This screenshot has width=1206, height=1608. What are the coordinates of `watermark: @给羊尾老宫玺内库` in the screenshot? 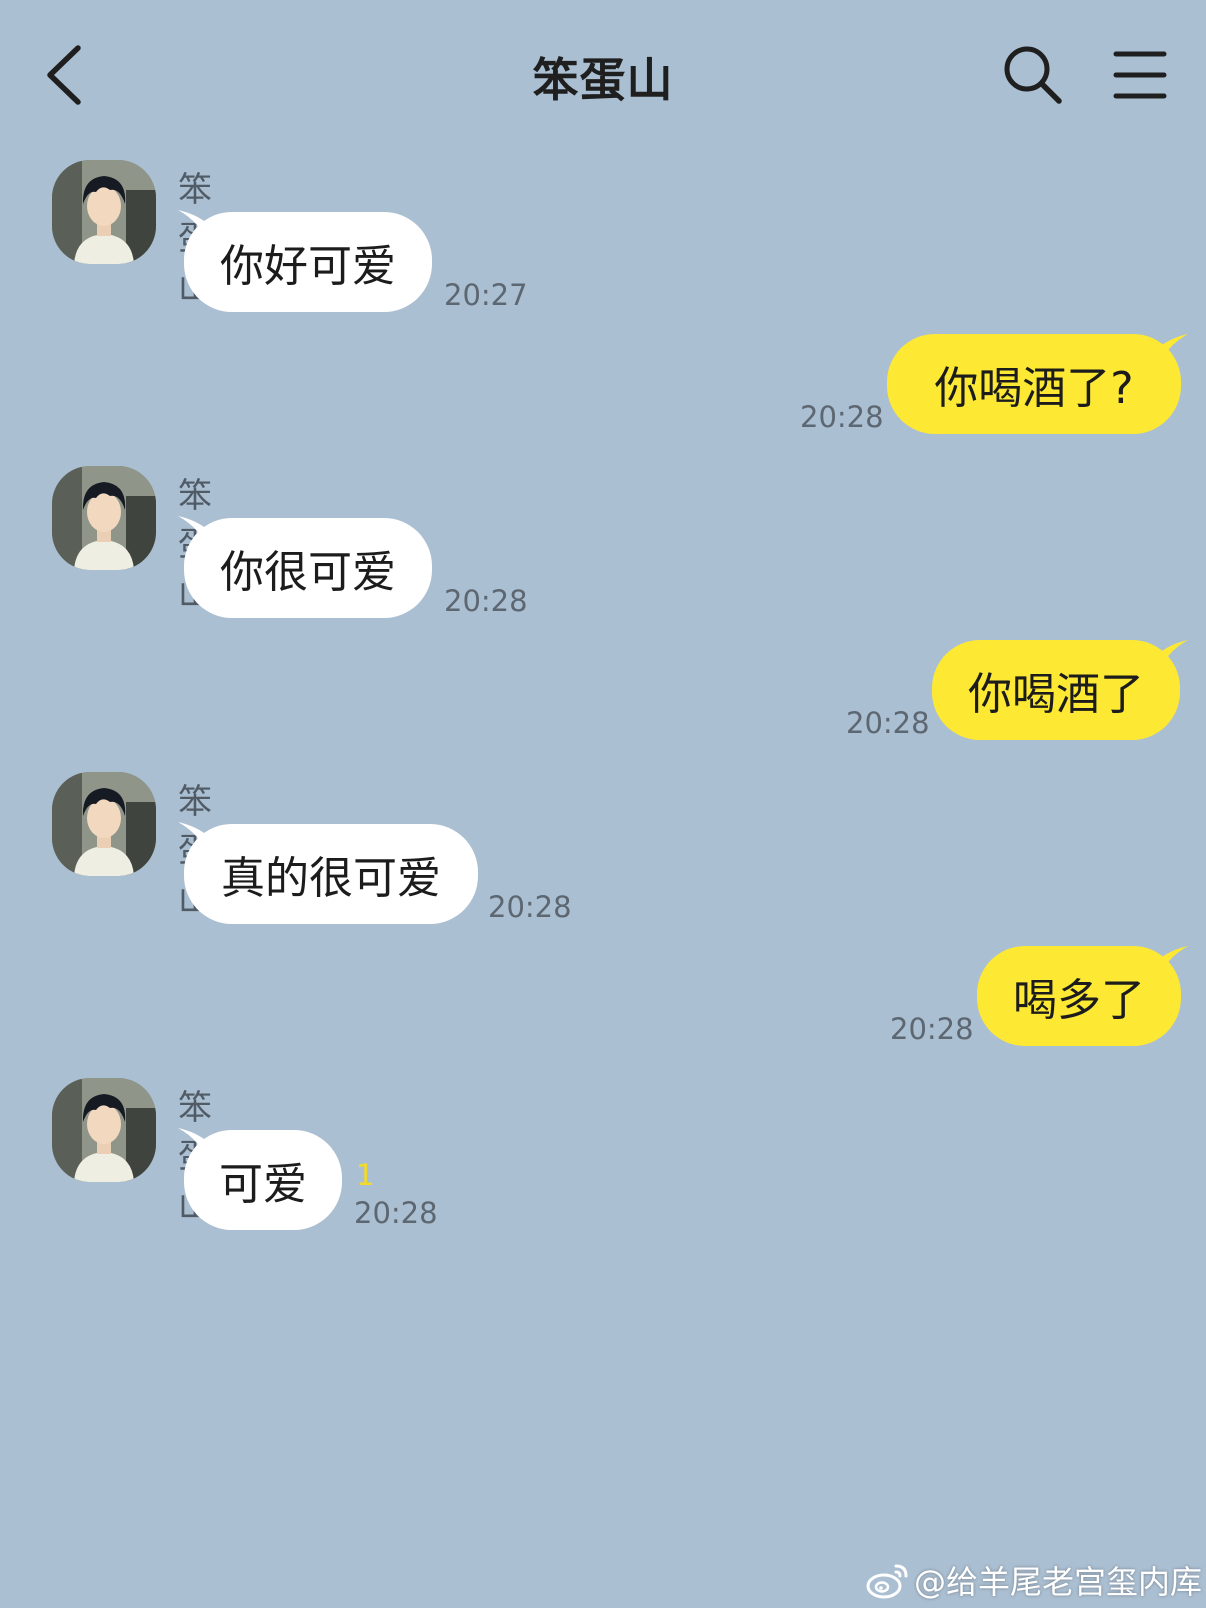 It's located at (1034, 1580).